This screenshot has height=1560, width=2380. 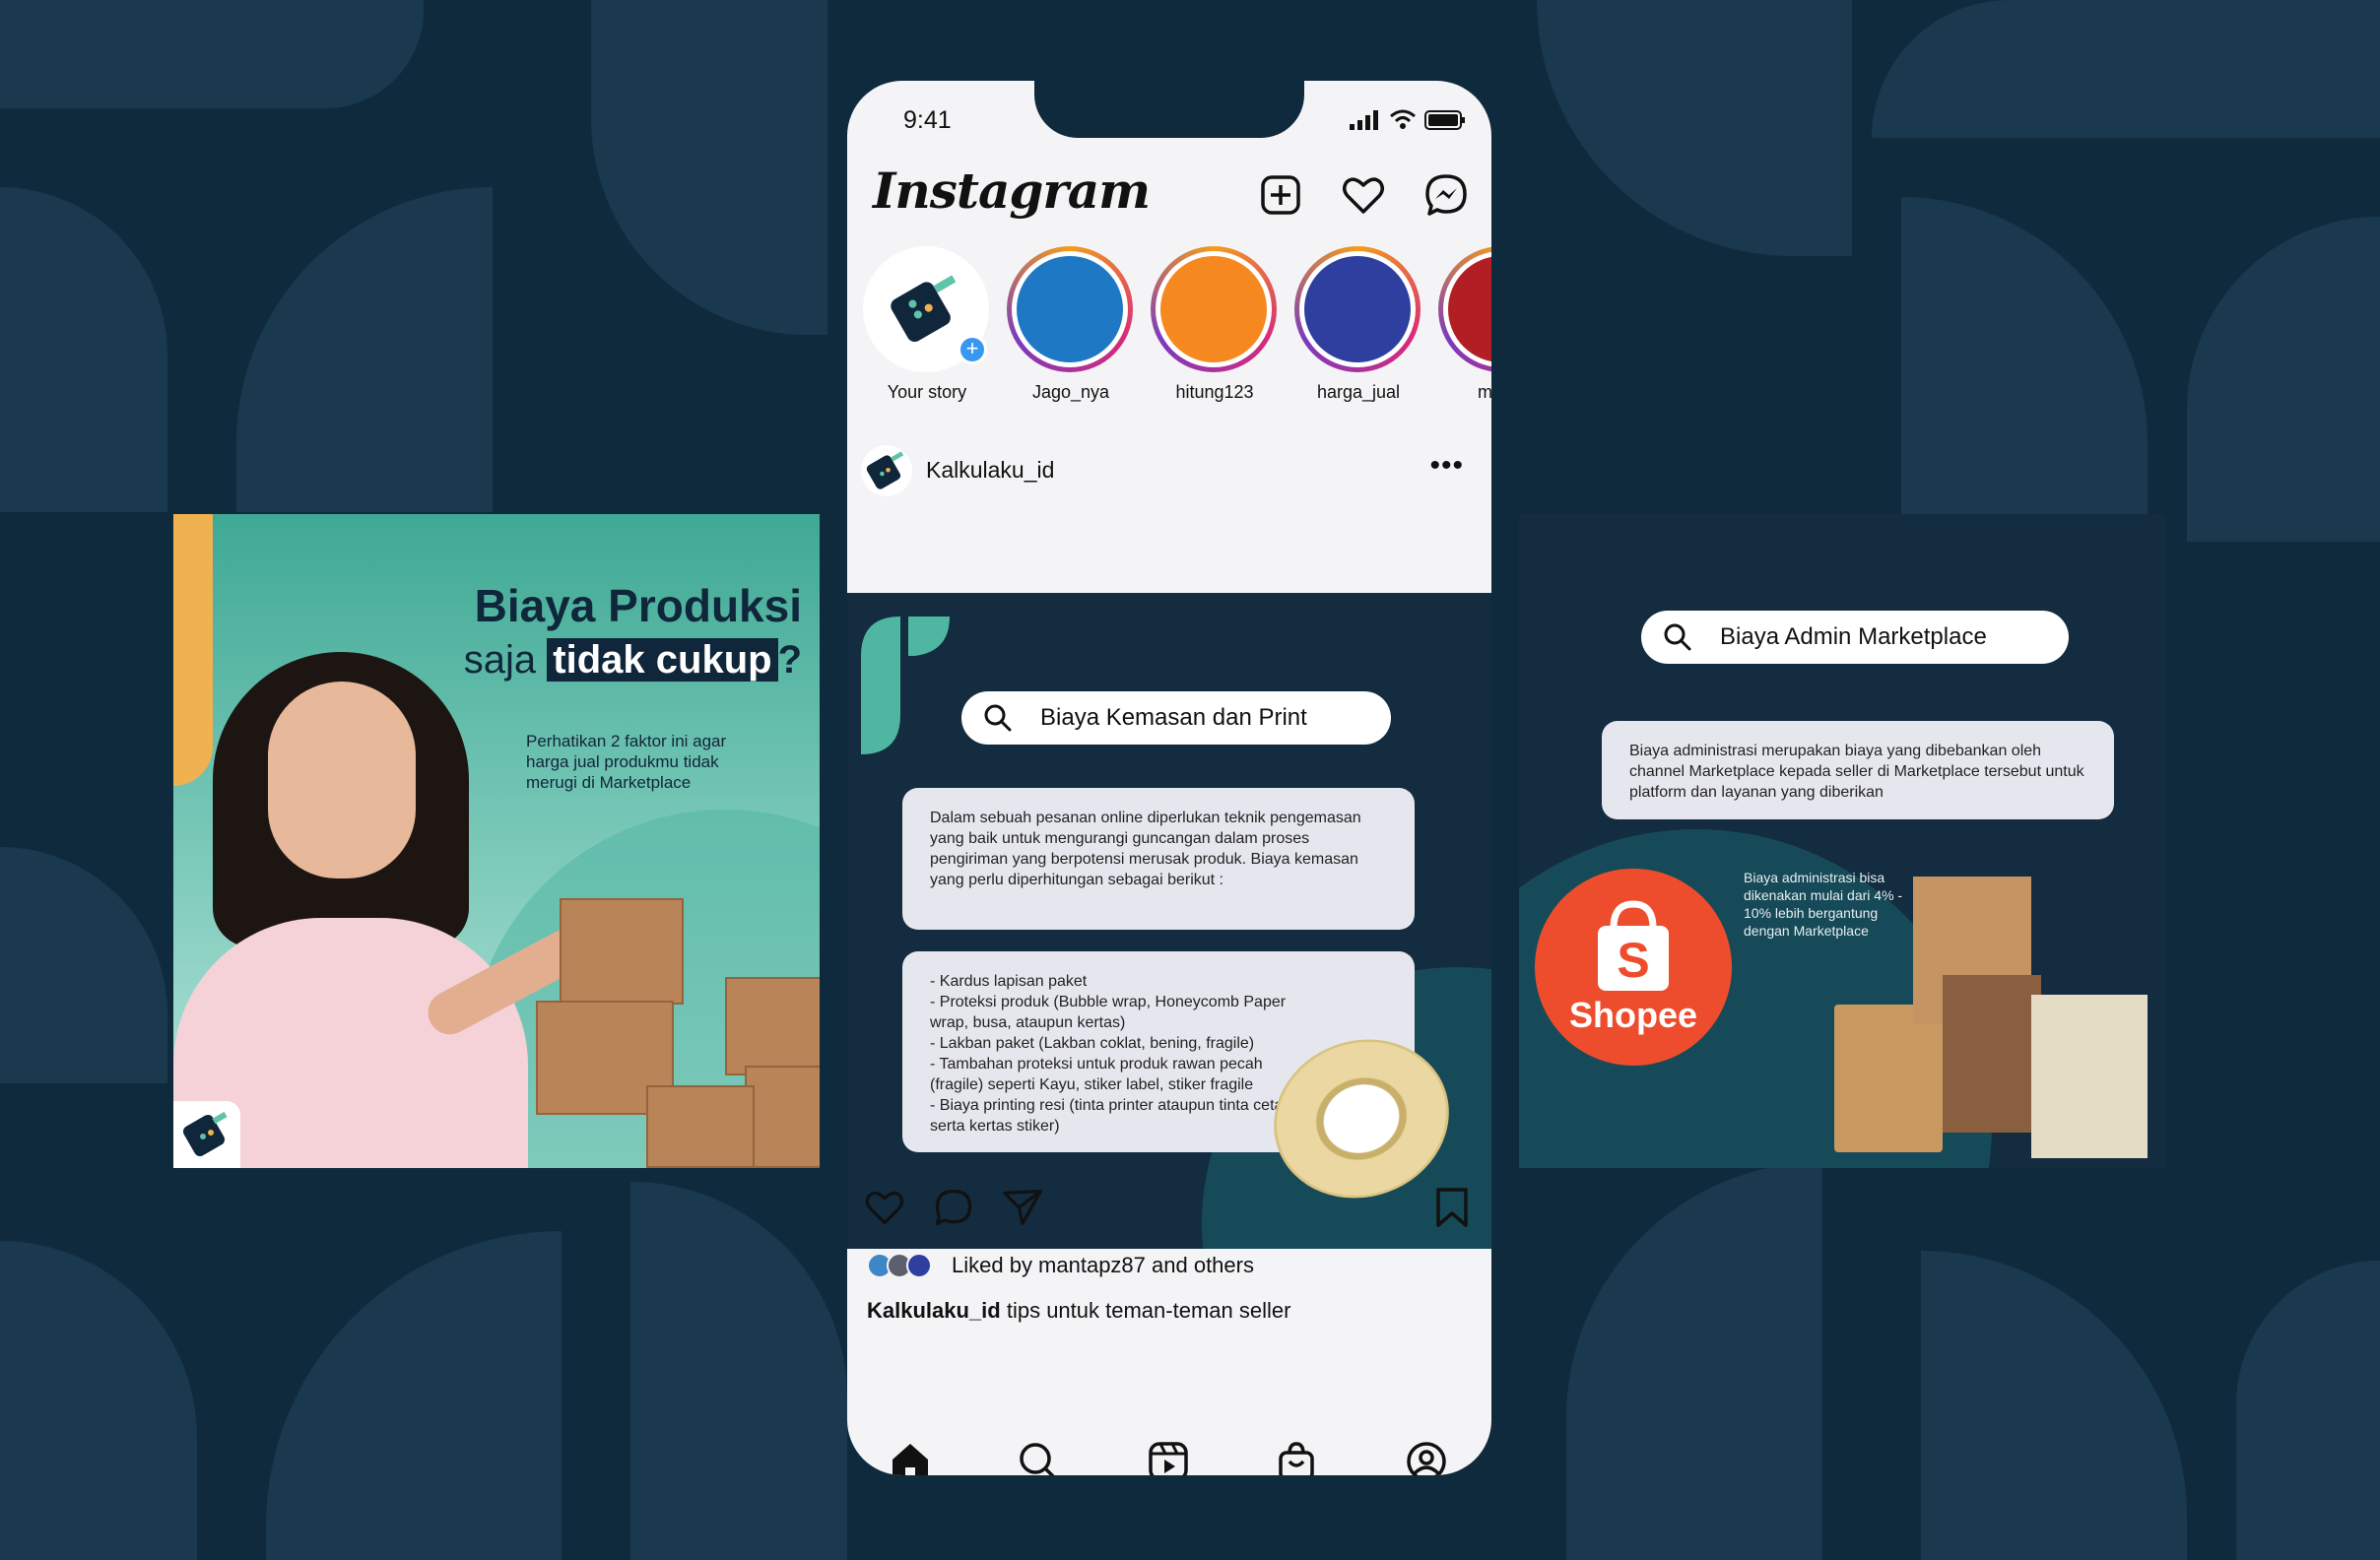 I want to click on headline-saja: saja, so click(x=500, y=660).